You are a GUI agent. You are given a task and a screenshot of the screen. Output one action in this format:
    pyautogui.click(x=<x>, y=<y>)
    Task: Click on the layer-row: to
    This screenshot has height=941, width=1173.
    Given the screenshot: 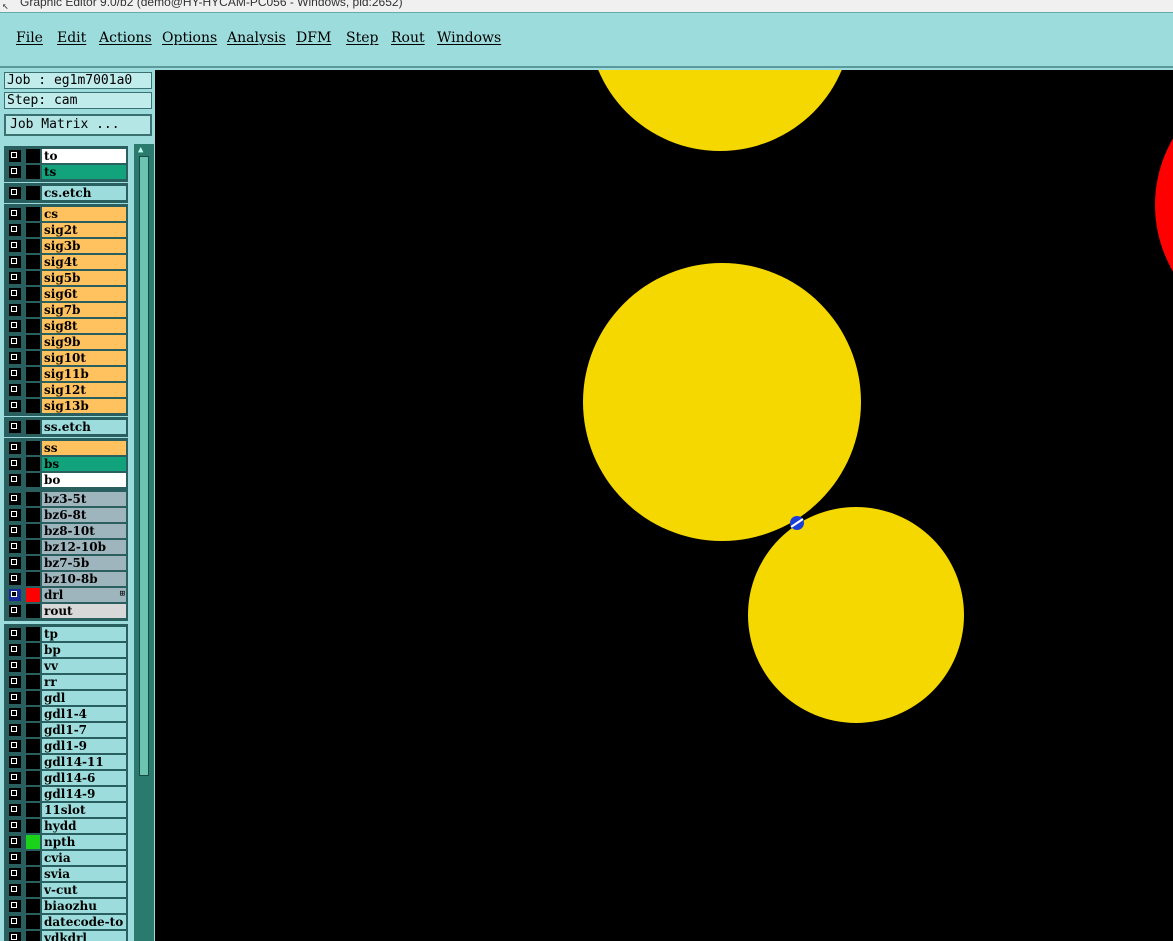 What is the action you would take?
    pyautogui.click(x=66, y=156)
    